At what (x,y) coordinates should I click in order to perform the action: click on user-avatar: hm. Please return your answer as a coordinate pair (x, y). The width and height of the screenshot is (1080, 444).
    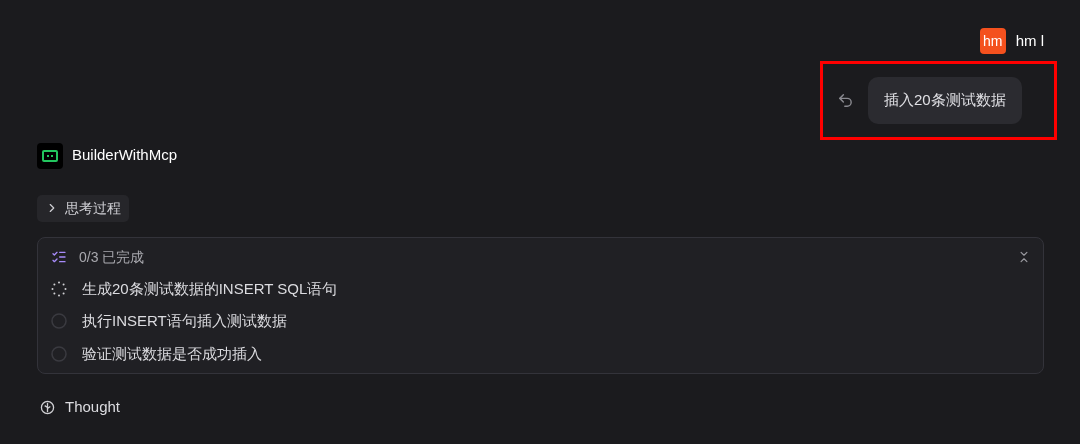
    Looking at the image, I should click on (992, 41).